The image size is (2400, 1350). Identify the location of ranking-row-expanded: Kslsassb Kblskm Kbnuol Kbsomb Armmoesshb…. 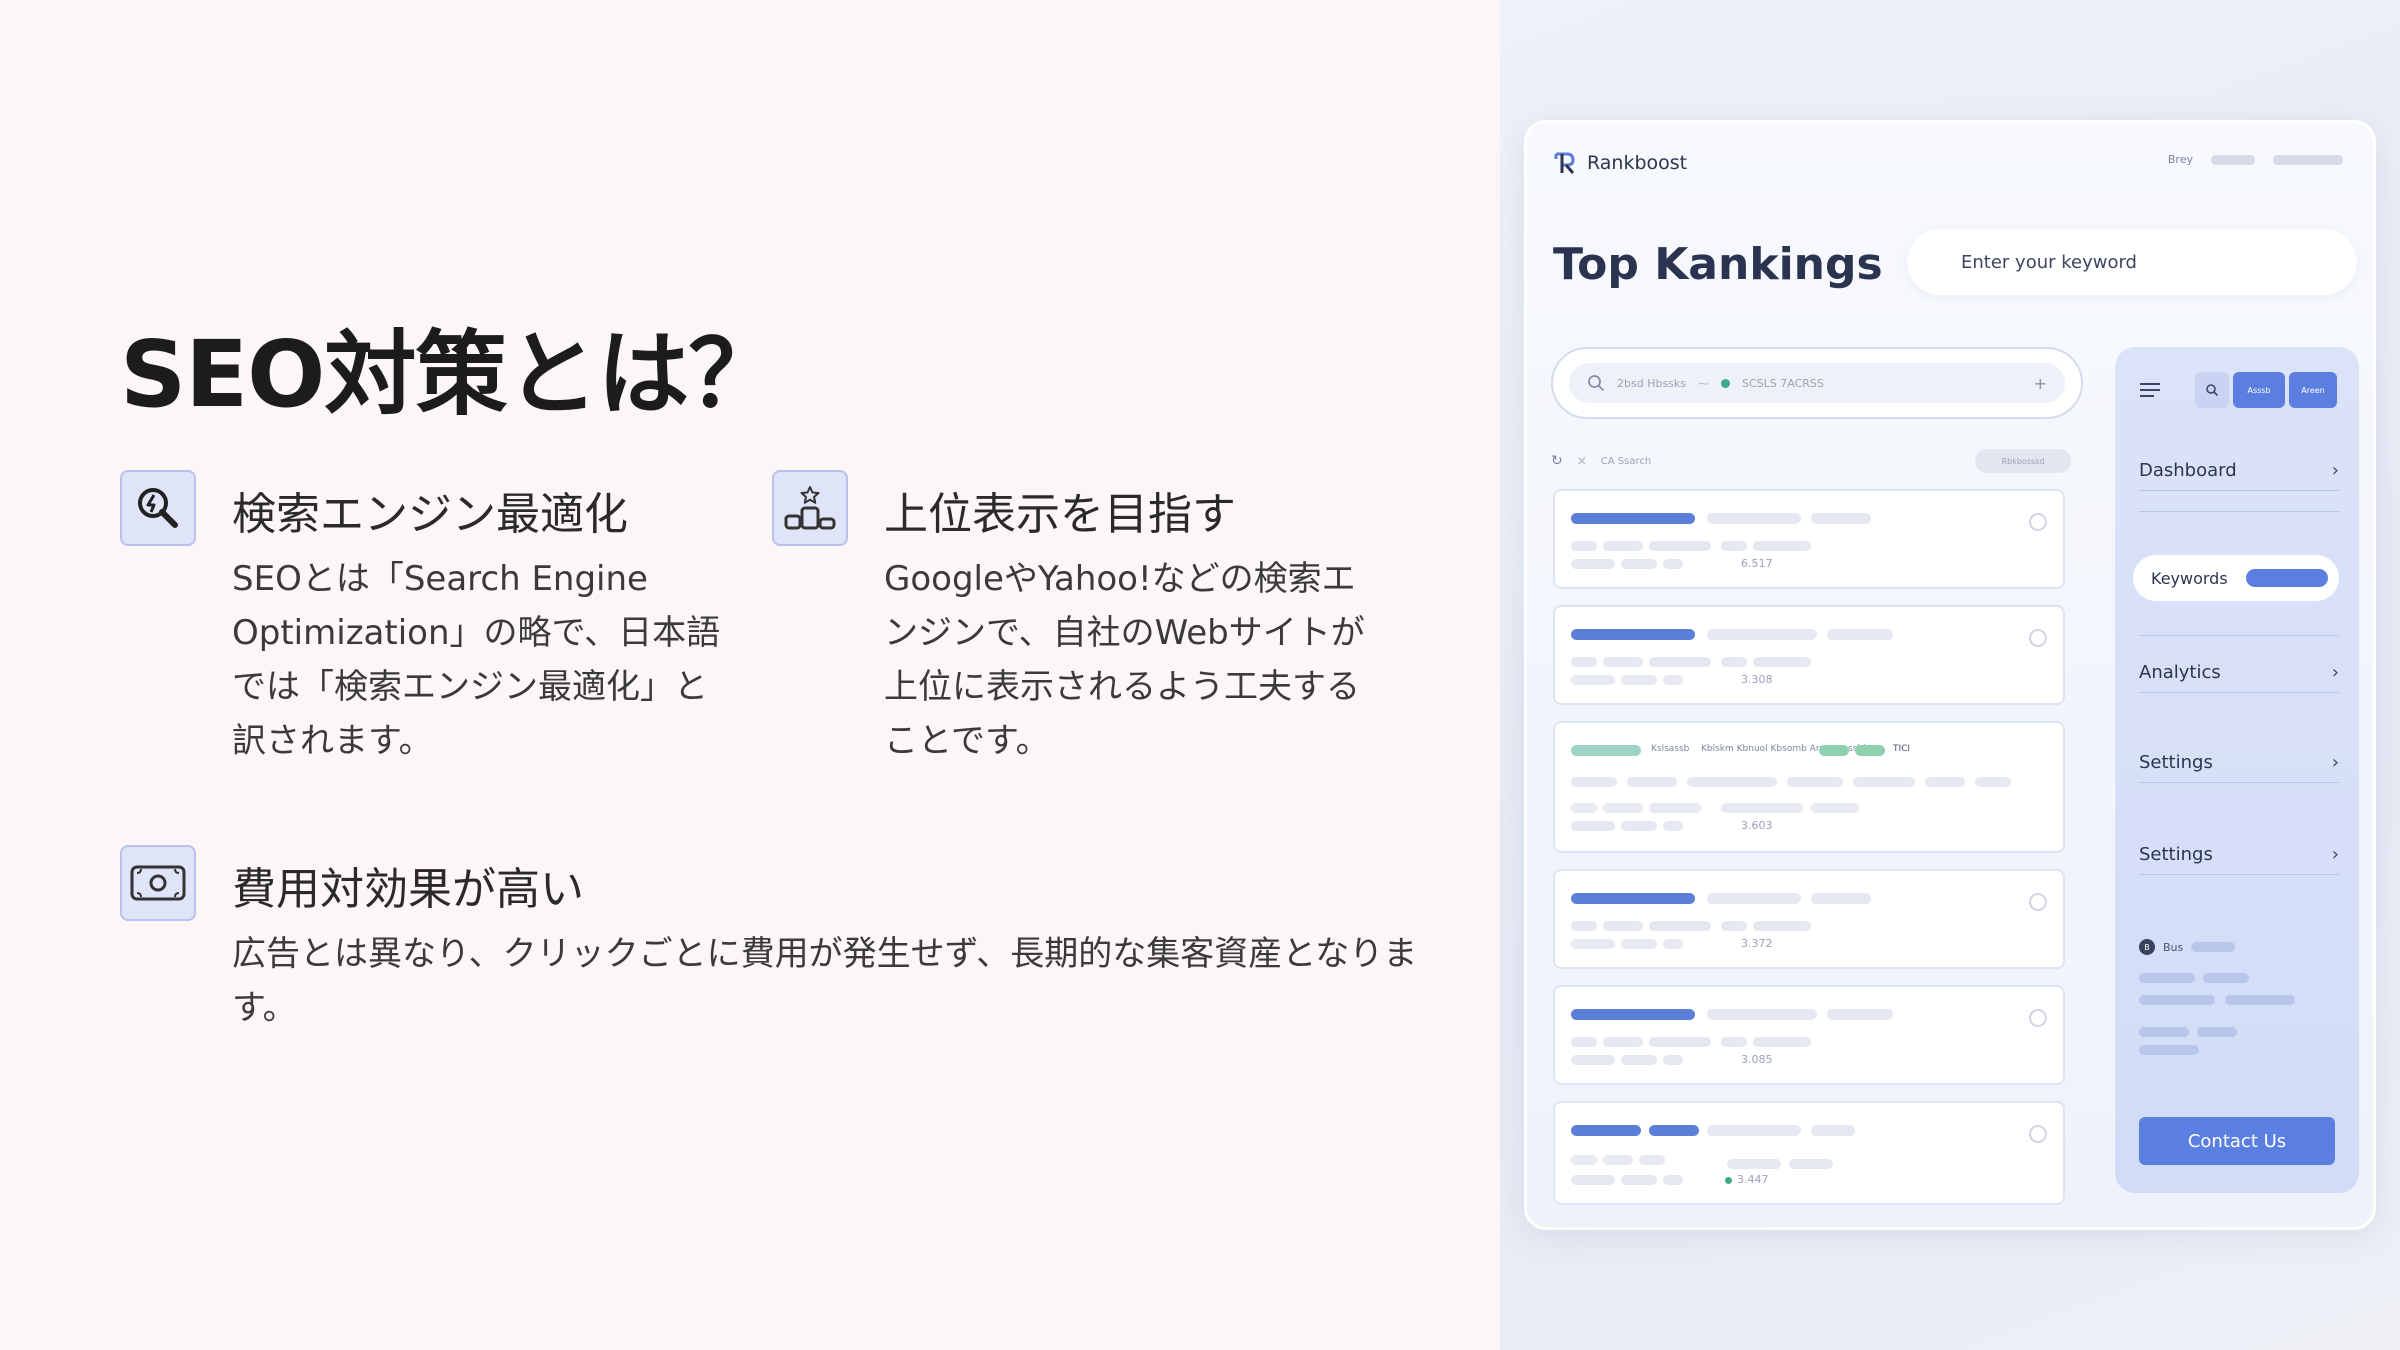
(1809, 787).